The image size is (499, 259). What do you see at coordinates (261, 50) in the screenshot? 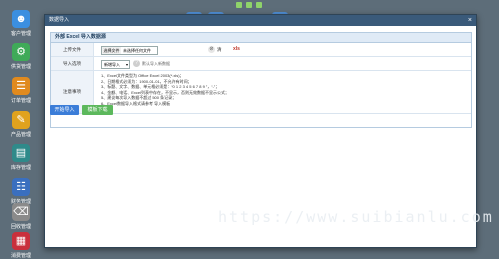
I see `file-upload-row: 上传文件 选择文件 未选择任何文件 ⊘ 清 xls` at bounding box center [261, 50].